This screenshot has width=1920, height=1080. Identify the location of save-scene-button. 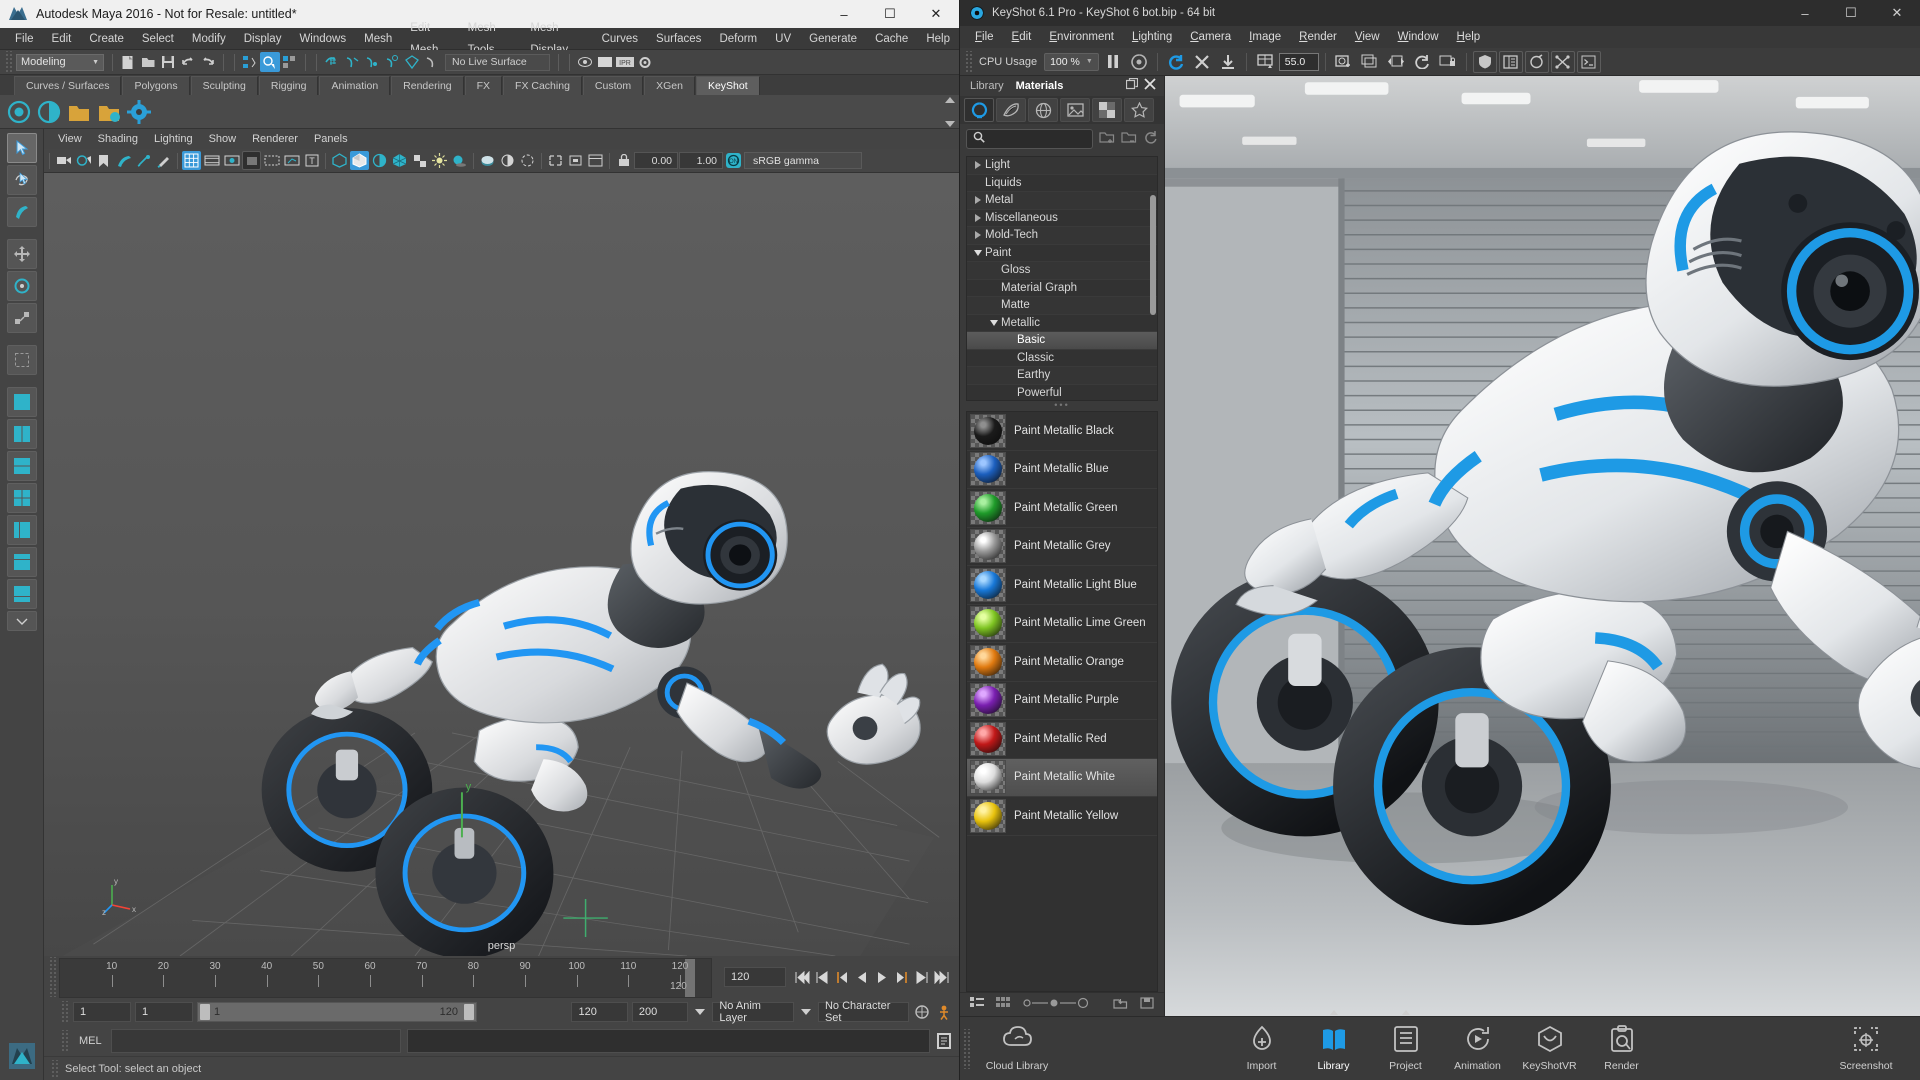
(168, 62).